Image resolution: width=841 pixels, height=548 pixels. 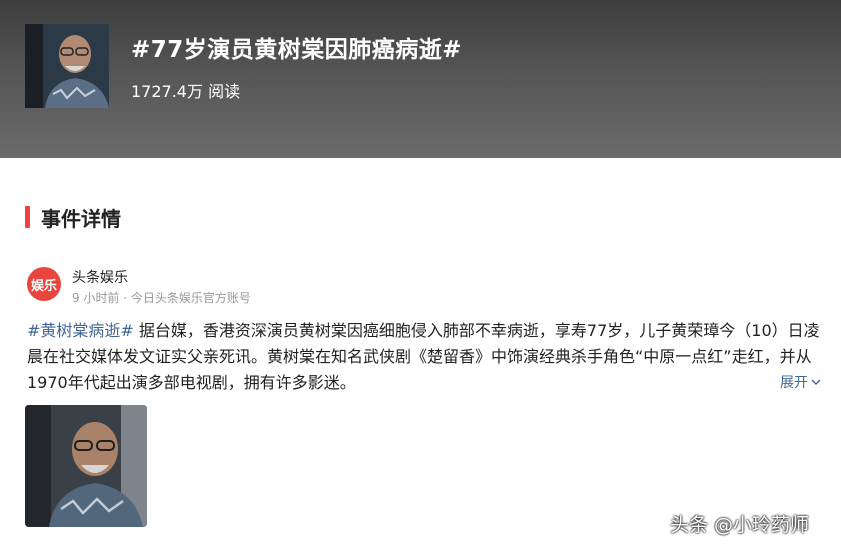 I want to click on expand-label: 展开, so click(x=794, y=383).